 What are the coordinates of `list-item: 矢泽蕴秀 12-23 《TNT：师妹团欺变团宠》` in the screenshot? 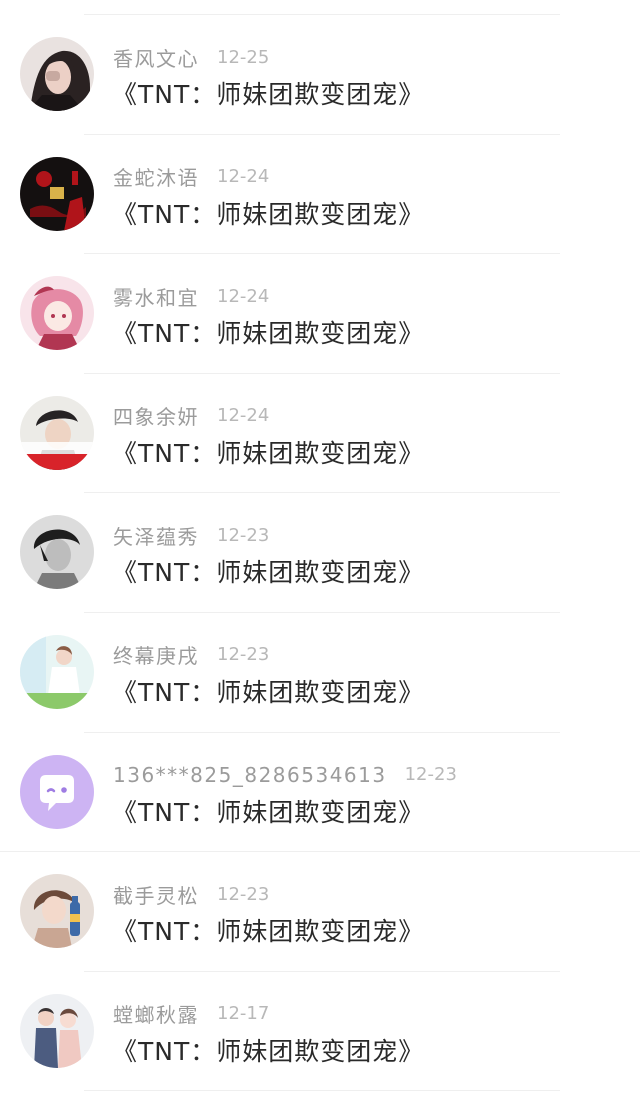 It's located at (320, 553).